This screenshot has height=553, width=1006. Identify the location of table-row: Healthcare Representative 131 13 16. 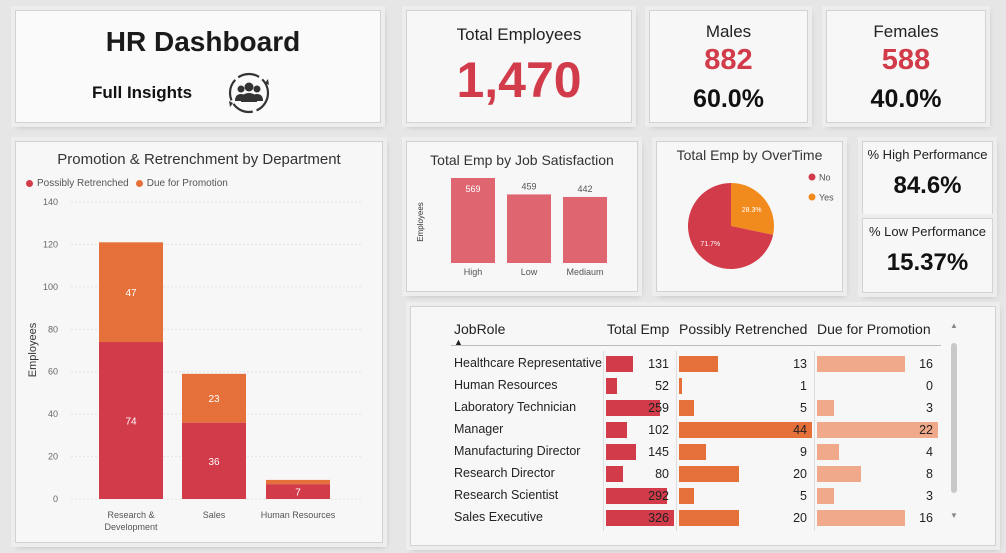
(681, 364).